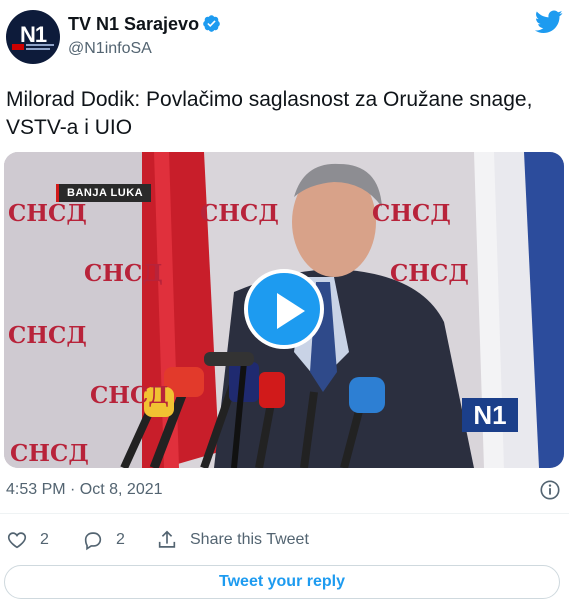 This screenshot has height=600, width=569. I want to click on share-label: Share this Tweet, so click(249, 539).